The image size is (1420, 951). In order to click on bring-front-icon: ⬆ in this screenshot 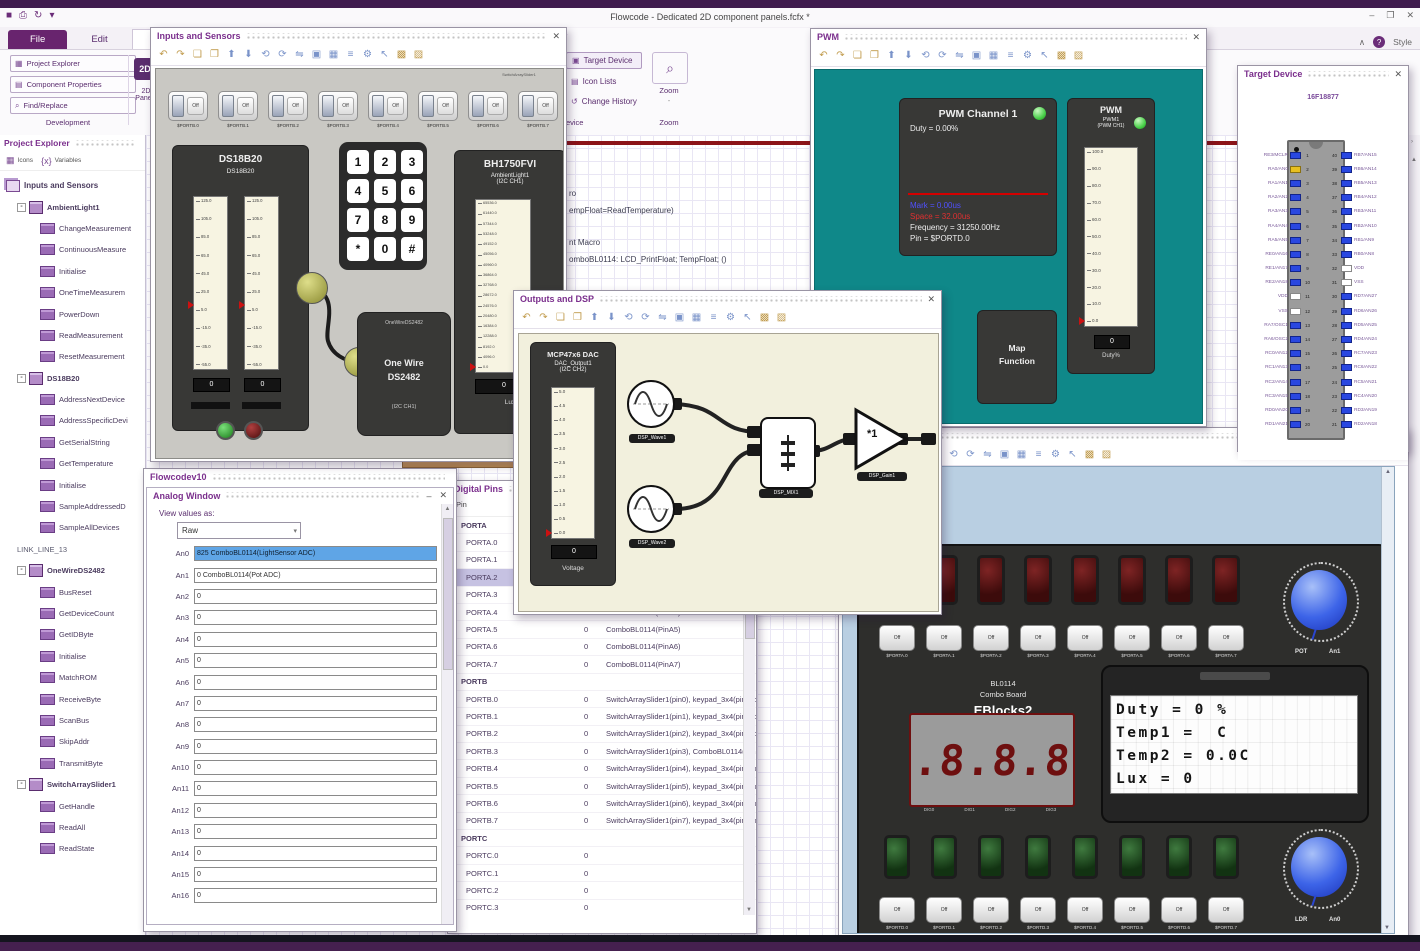, I will do `click(231, 54)`.